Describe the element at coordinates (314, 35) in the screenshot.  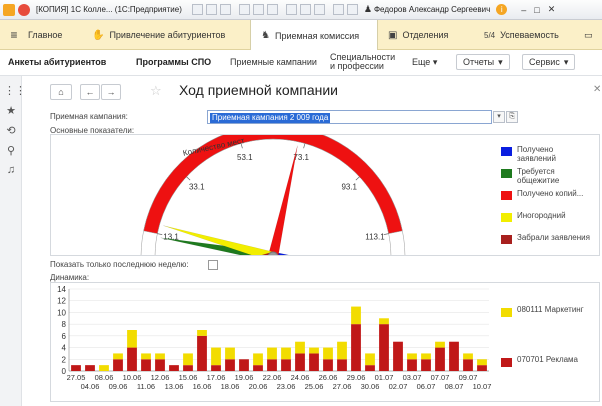
I see `tab-admission: ♞ Приемная комиссия` at that location.